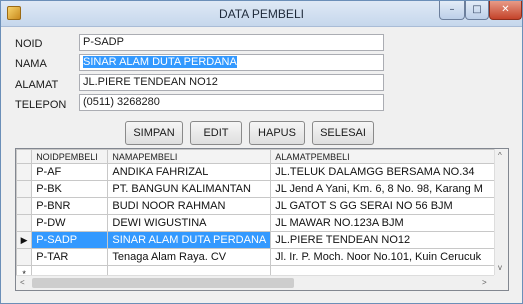  I want to click on cell-noid: P-AF, so click(70, 172).